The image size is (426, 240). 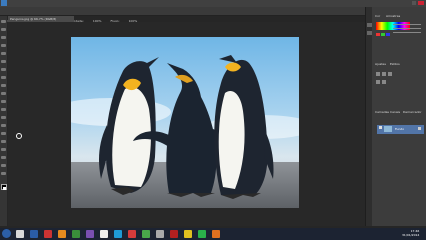 I want to click on background-color-swatch, so click(x=4, y=188).